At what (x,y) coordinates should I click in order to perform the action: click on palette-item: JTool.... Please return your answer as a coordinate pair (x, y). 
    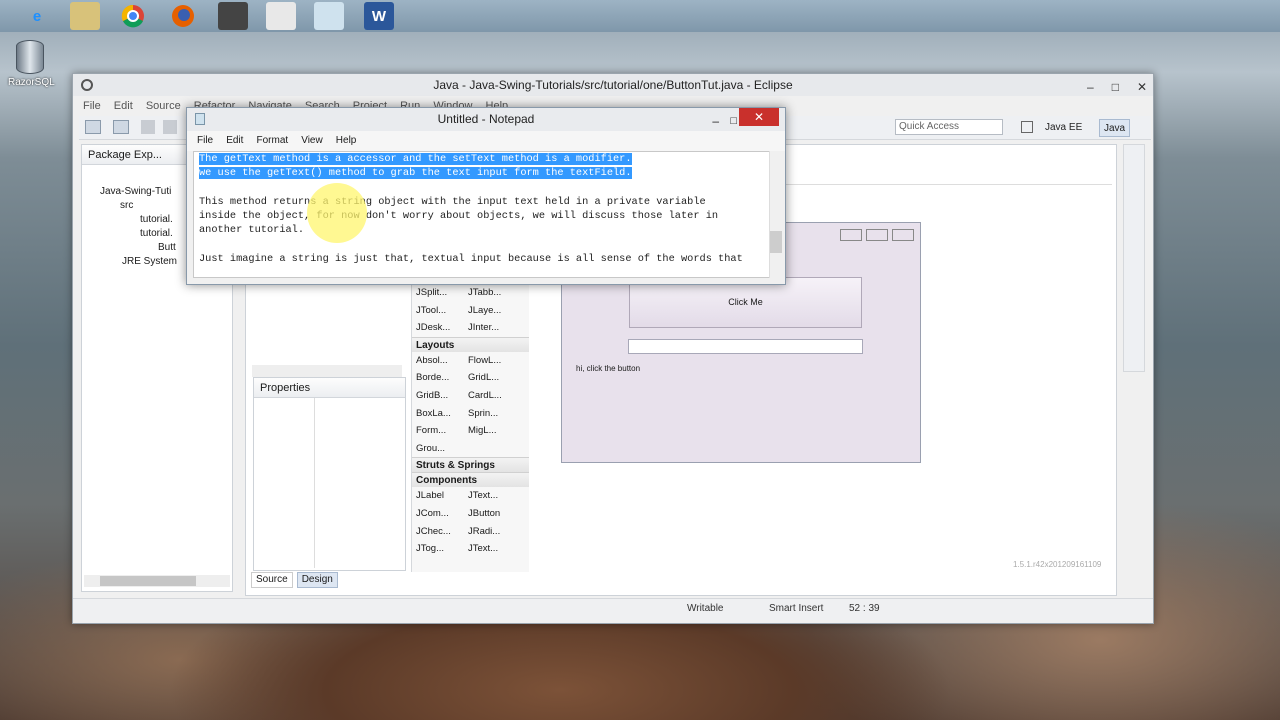
    Looking at the image, I should click on (438, 311).